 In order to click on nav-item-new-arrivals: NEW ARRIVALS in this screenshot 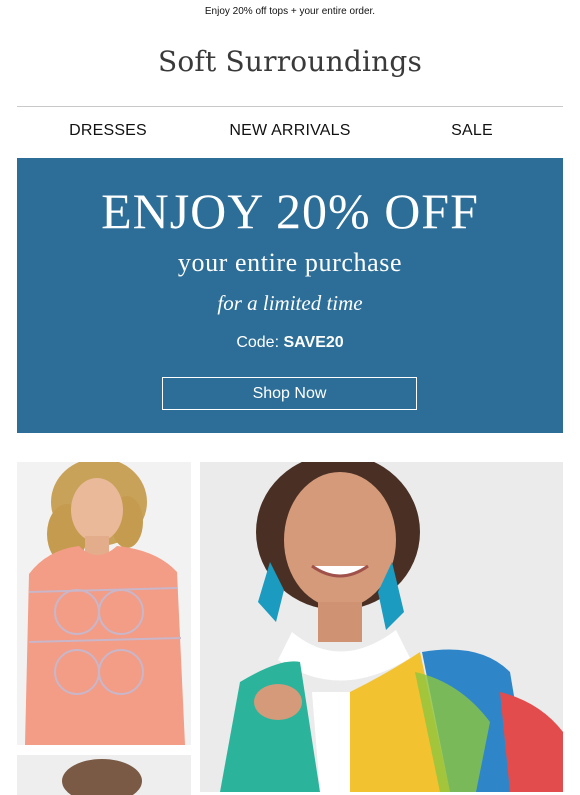, I will do `click(290, 131)`.